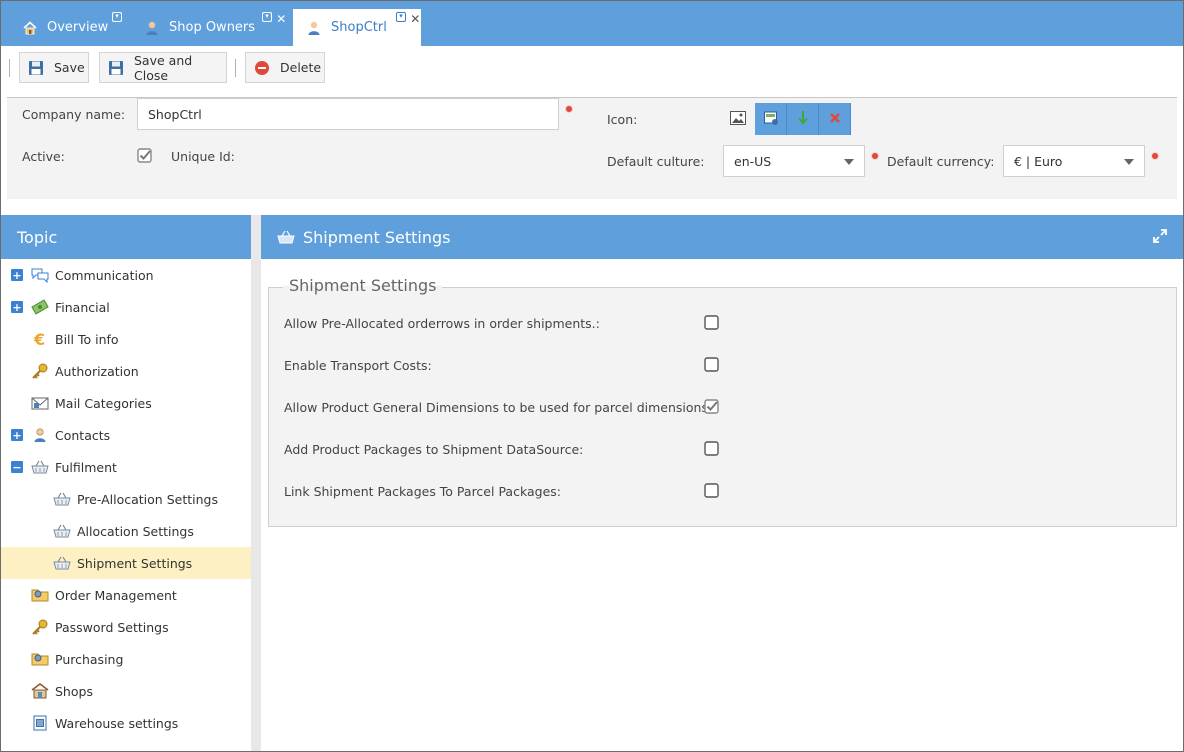  What do you see at coordinates (30, 28) in the screenshot?
I see `home-icon` at bounding box center [30, 28].